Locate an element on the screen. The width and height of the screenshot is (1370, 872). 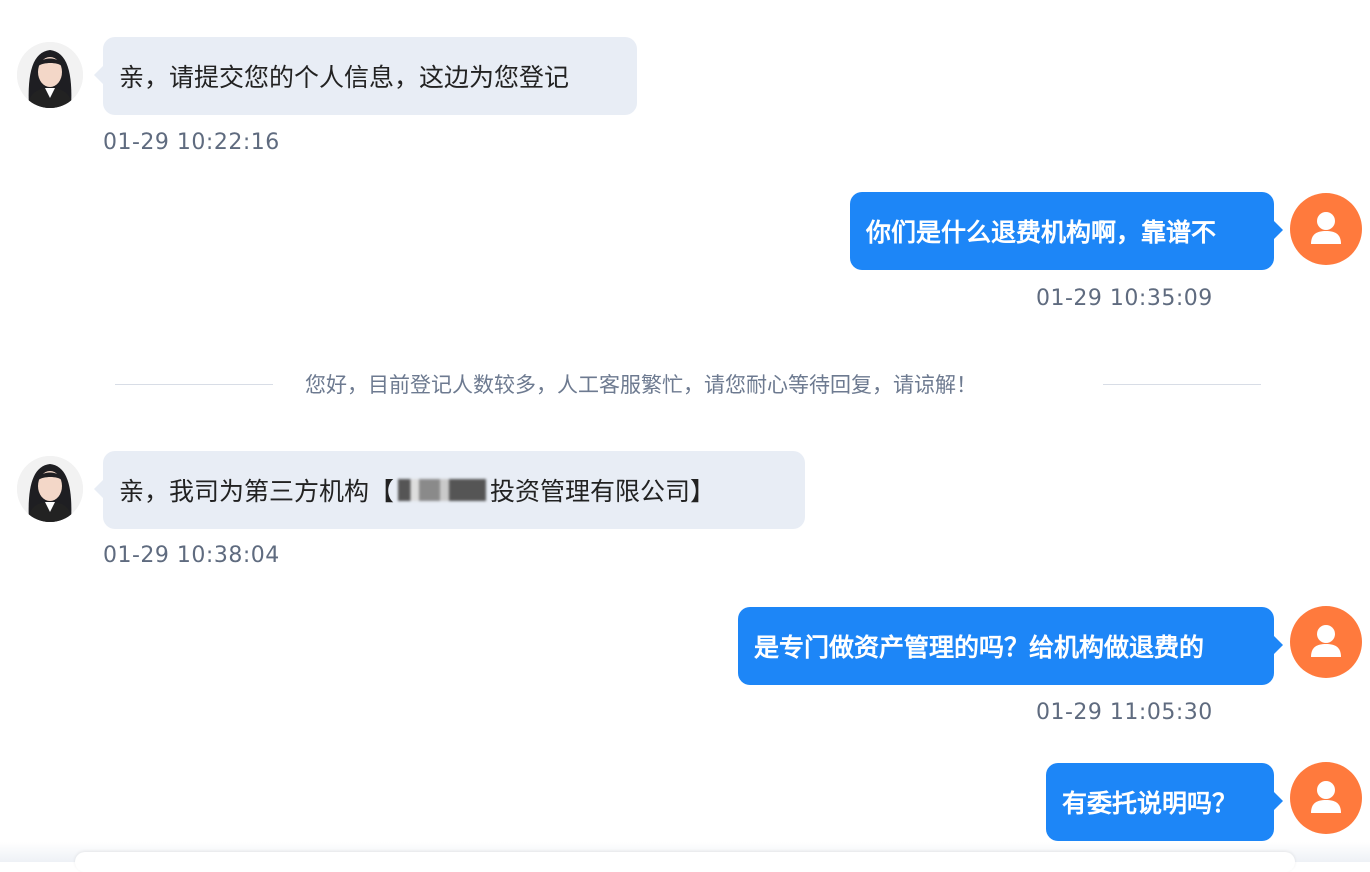
user-message-bubble: 你们是什么退费机构啊，靠谱不 is located at coordinates (1066, 231).